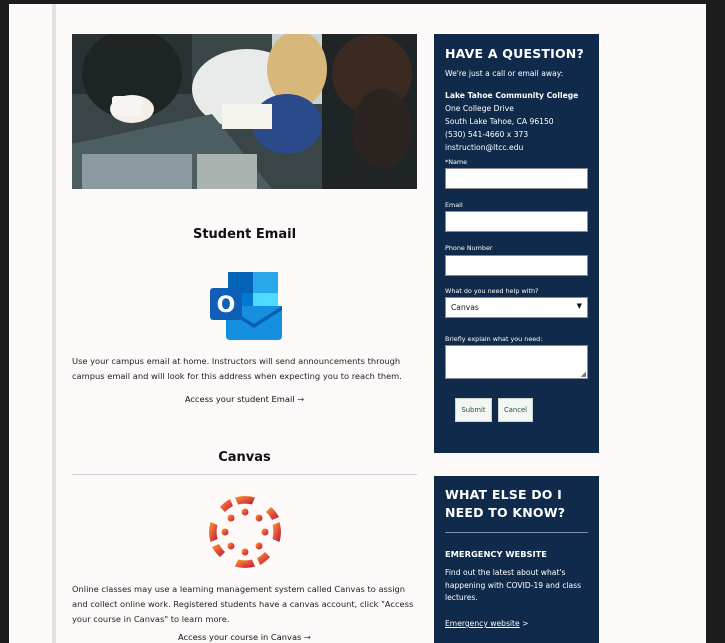 The height and width of the screenshot is (643, 725). What do you see at coordinates (482, 623) in the screenshot?
I see `emergency-link-label: Emergency website` at bounding box center [482, 623].